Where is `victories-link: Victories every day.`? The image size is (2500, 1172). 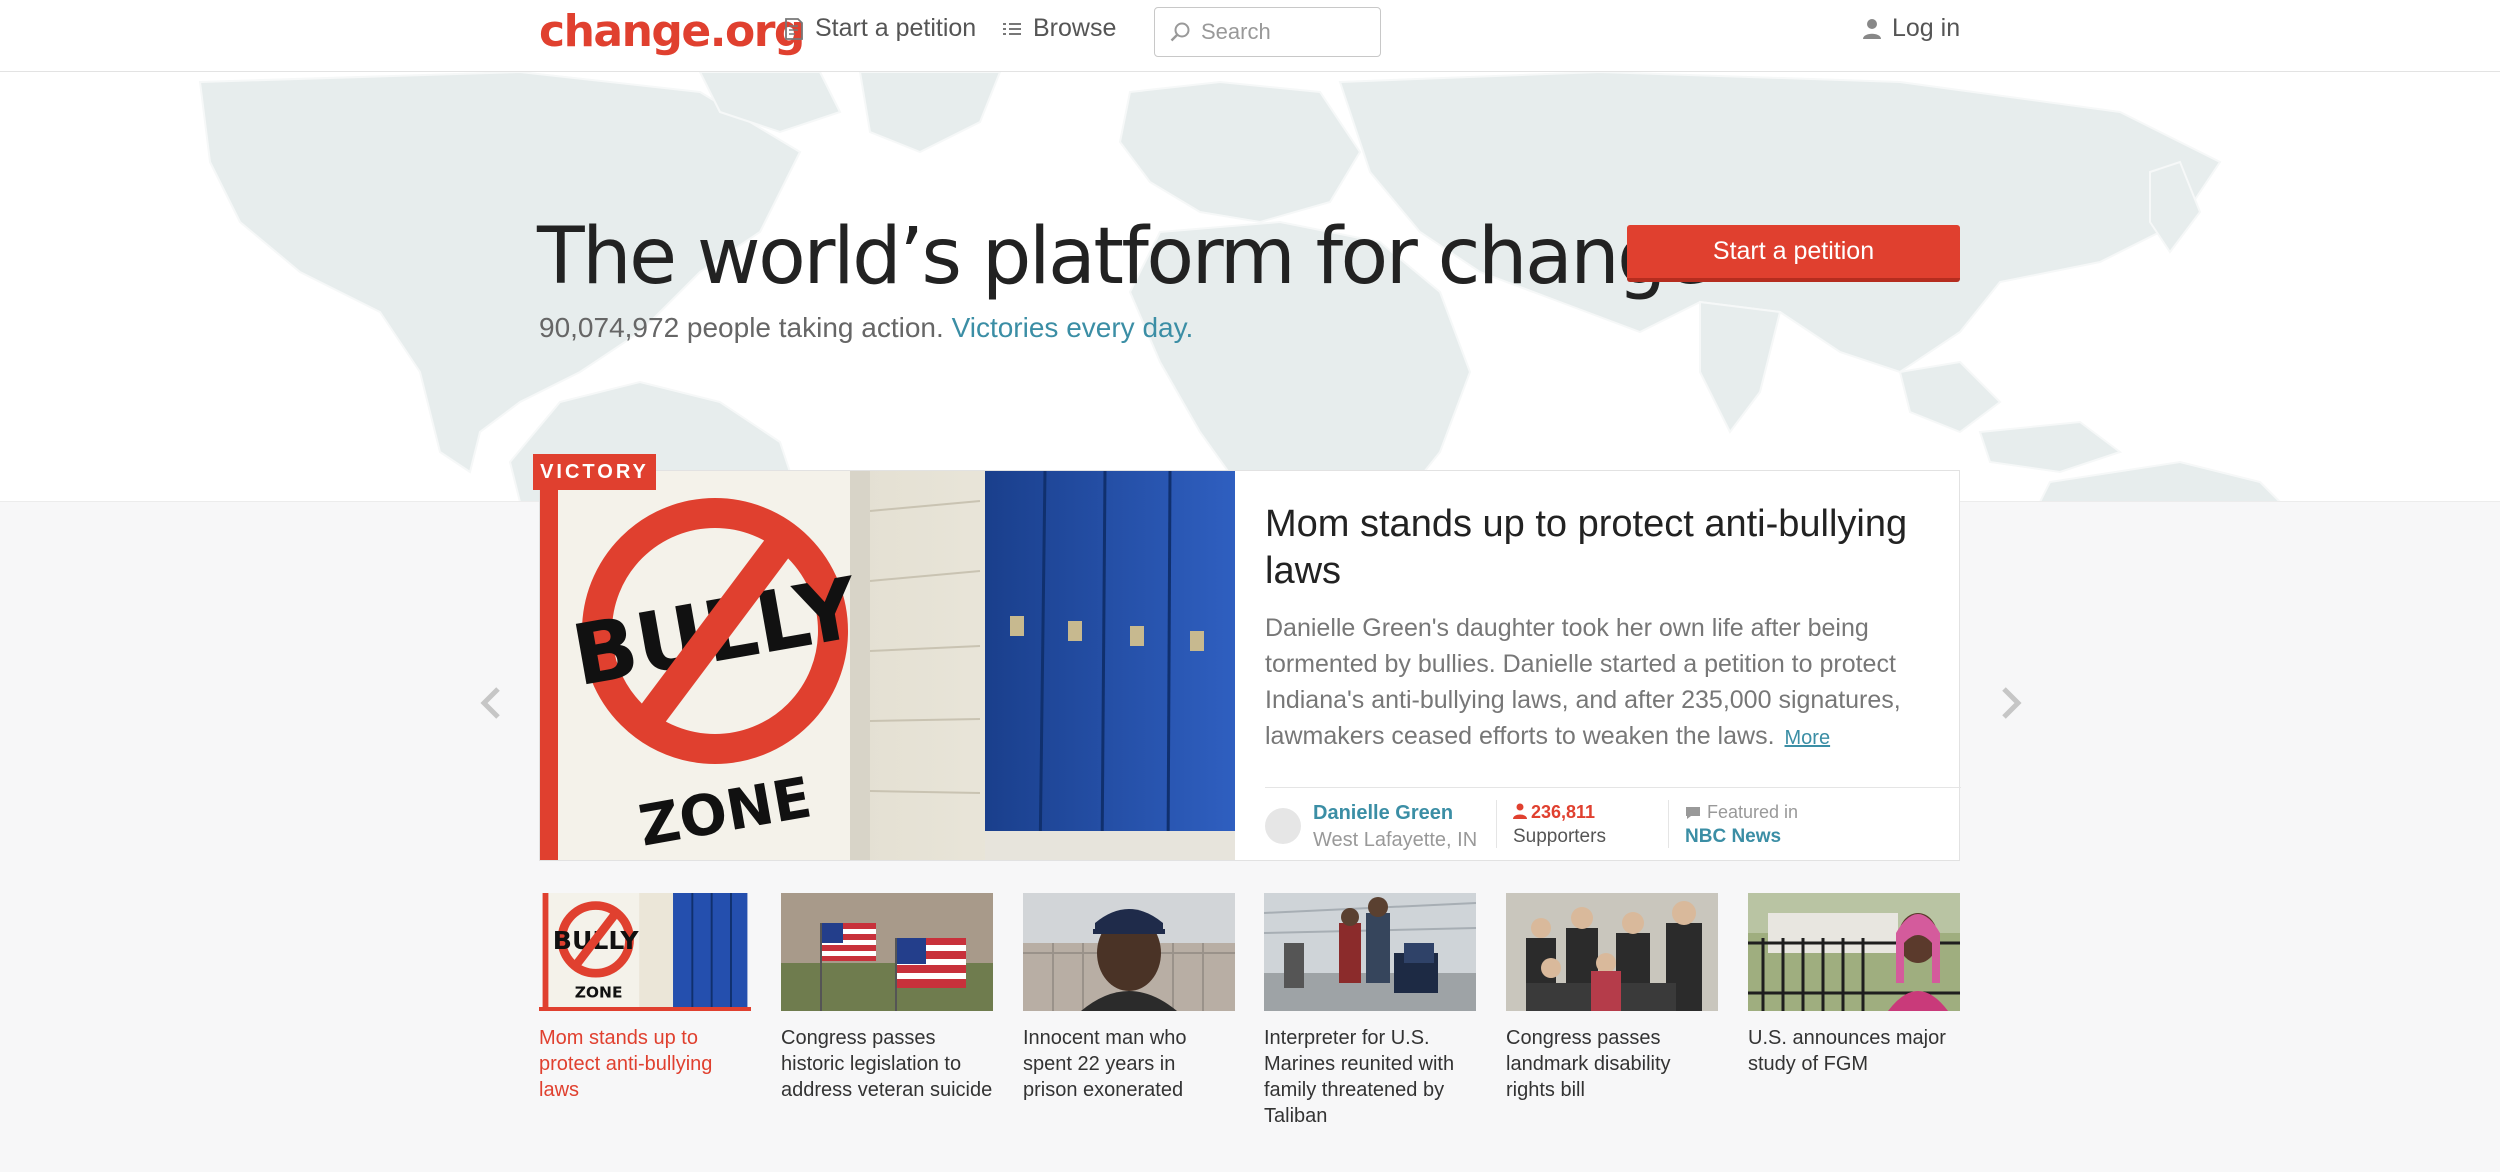
victories-link: Victories every day. is located at coordinates (1073, 327).